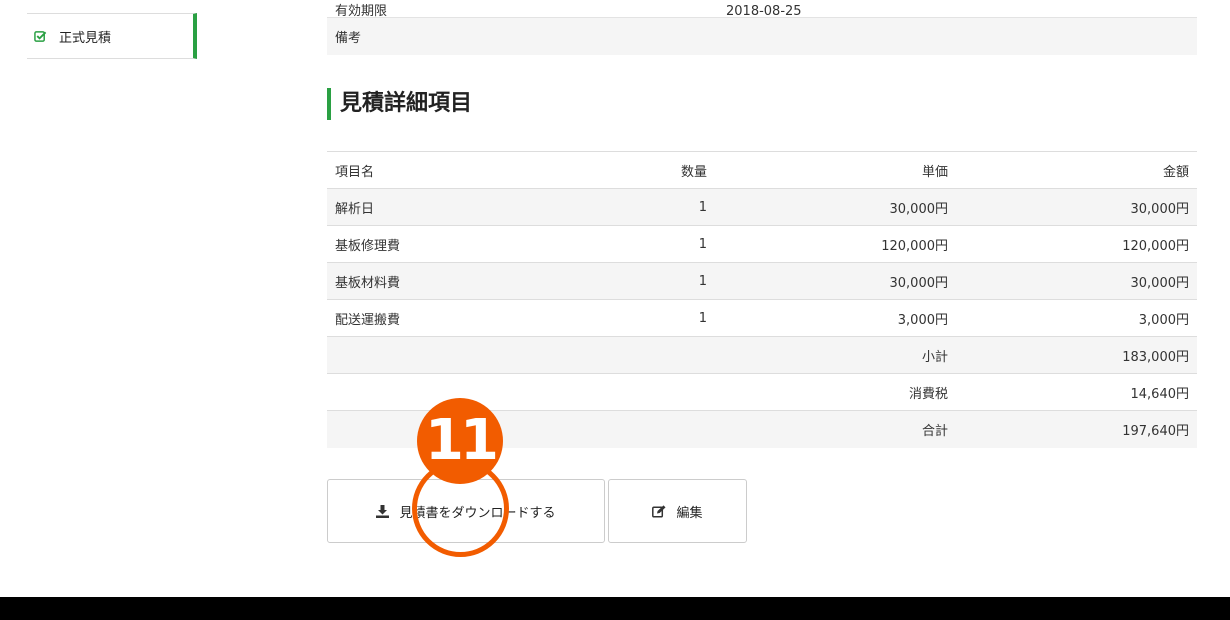 Image resolution: width=1230 pixels, height=620 pixels. What do you see at coordinates (1076, 355) in the screenshot?
I see `summary-value: 183,000円` at bounding box center [1076, 355].